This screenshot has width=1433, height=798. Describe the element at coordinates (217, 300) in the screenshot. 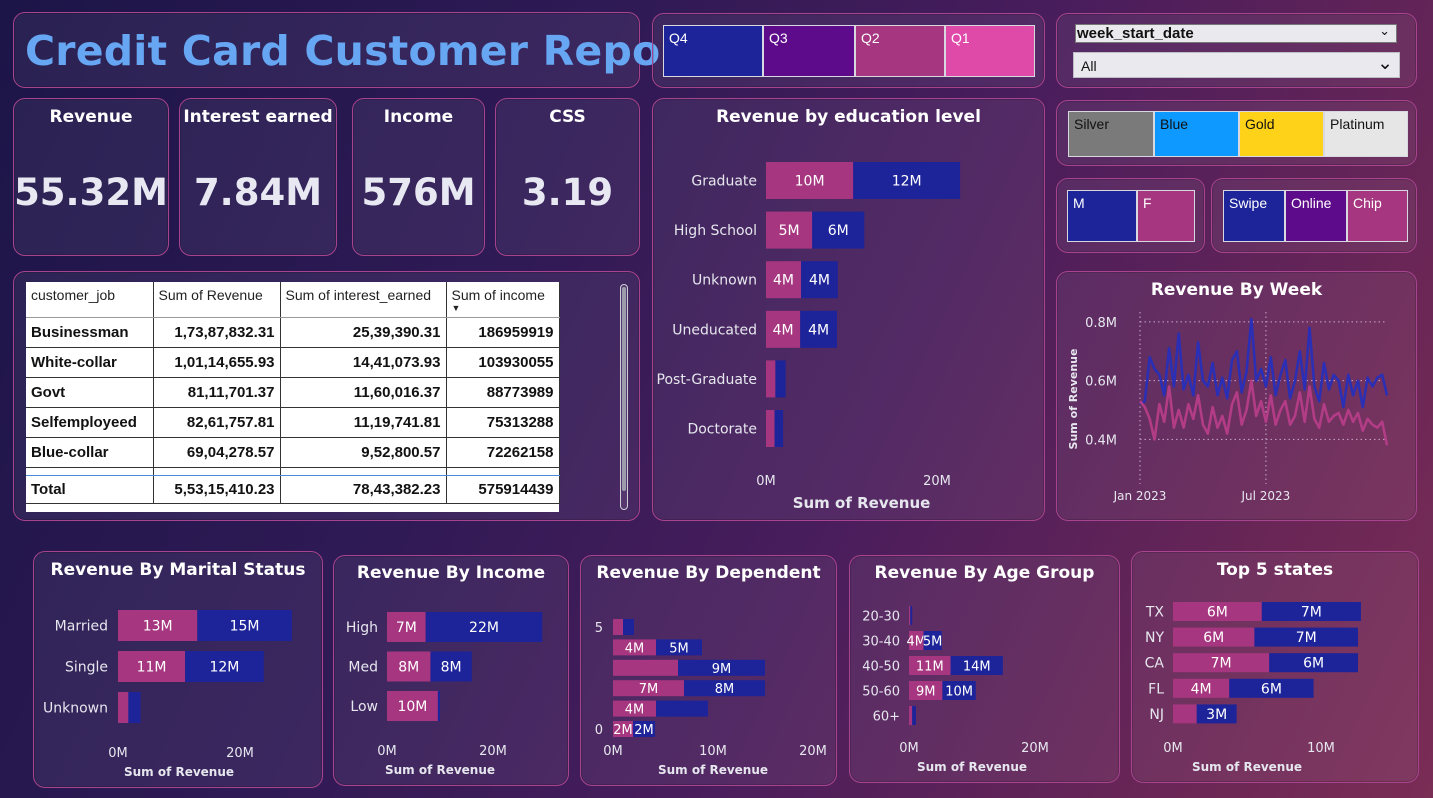

I see `table-header-revenue: Sum of Revenue` at that location.